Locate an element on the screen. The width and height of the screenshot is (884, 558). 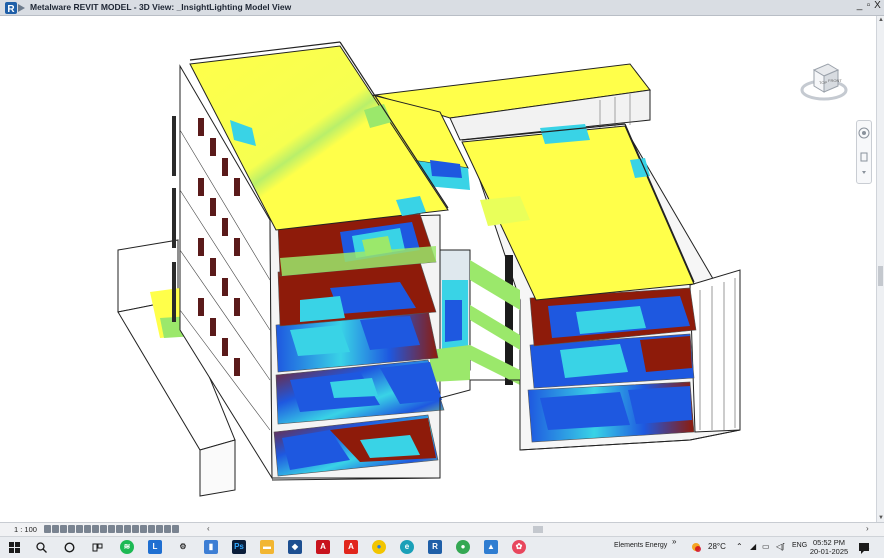
vertical-scroll-thumb is located at coordinates (880, 276).